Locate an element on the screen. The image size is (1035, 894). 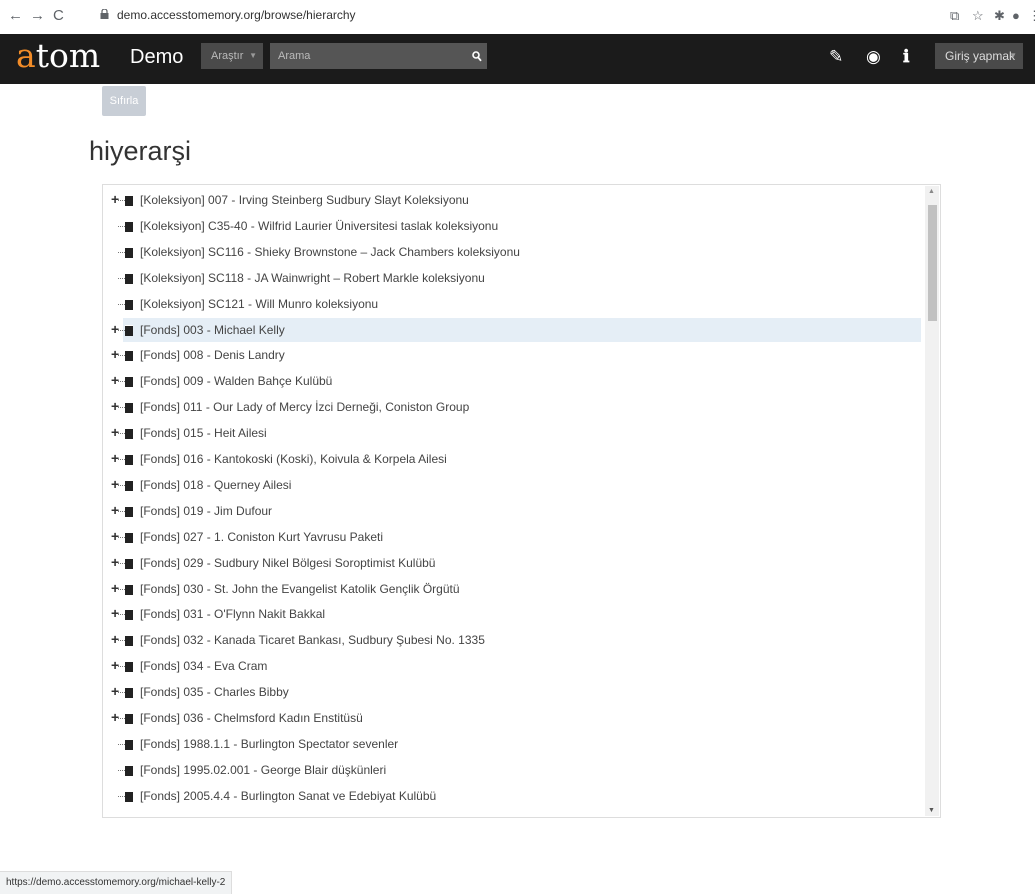
tree-item-label: [Fonds] 015 - Heit Ailesi is located at coordinates (203, 433).